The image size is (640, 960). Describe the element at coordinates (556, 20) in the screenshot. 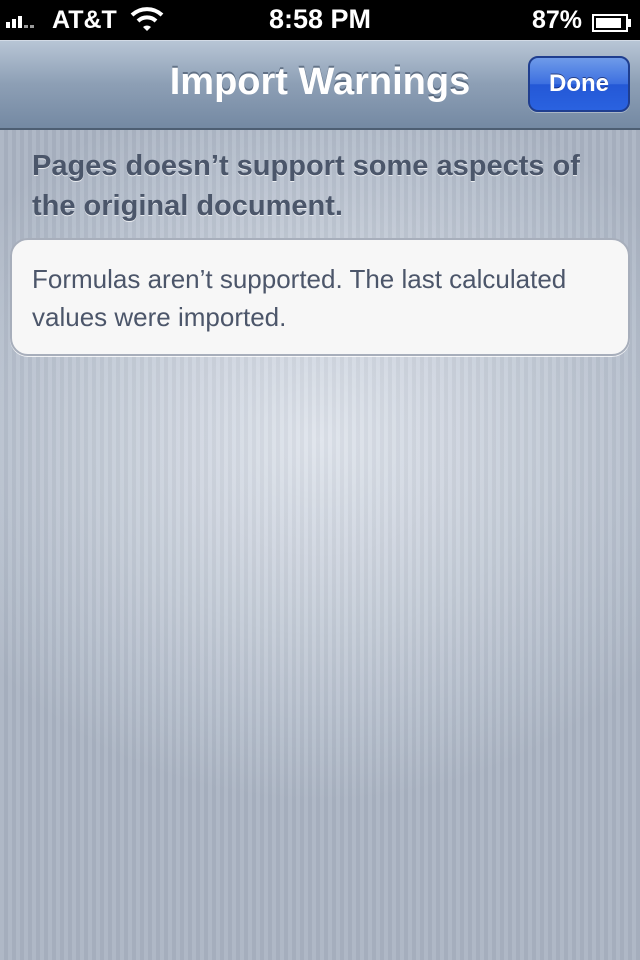

I see `battery-percent: 87%` at that location.